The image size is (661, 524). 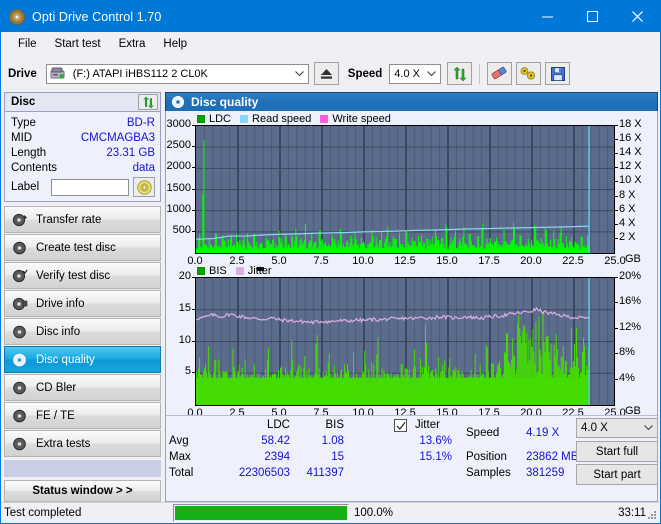 I want to click on status-window-button: Status window > >, so click(x=82, y=491).